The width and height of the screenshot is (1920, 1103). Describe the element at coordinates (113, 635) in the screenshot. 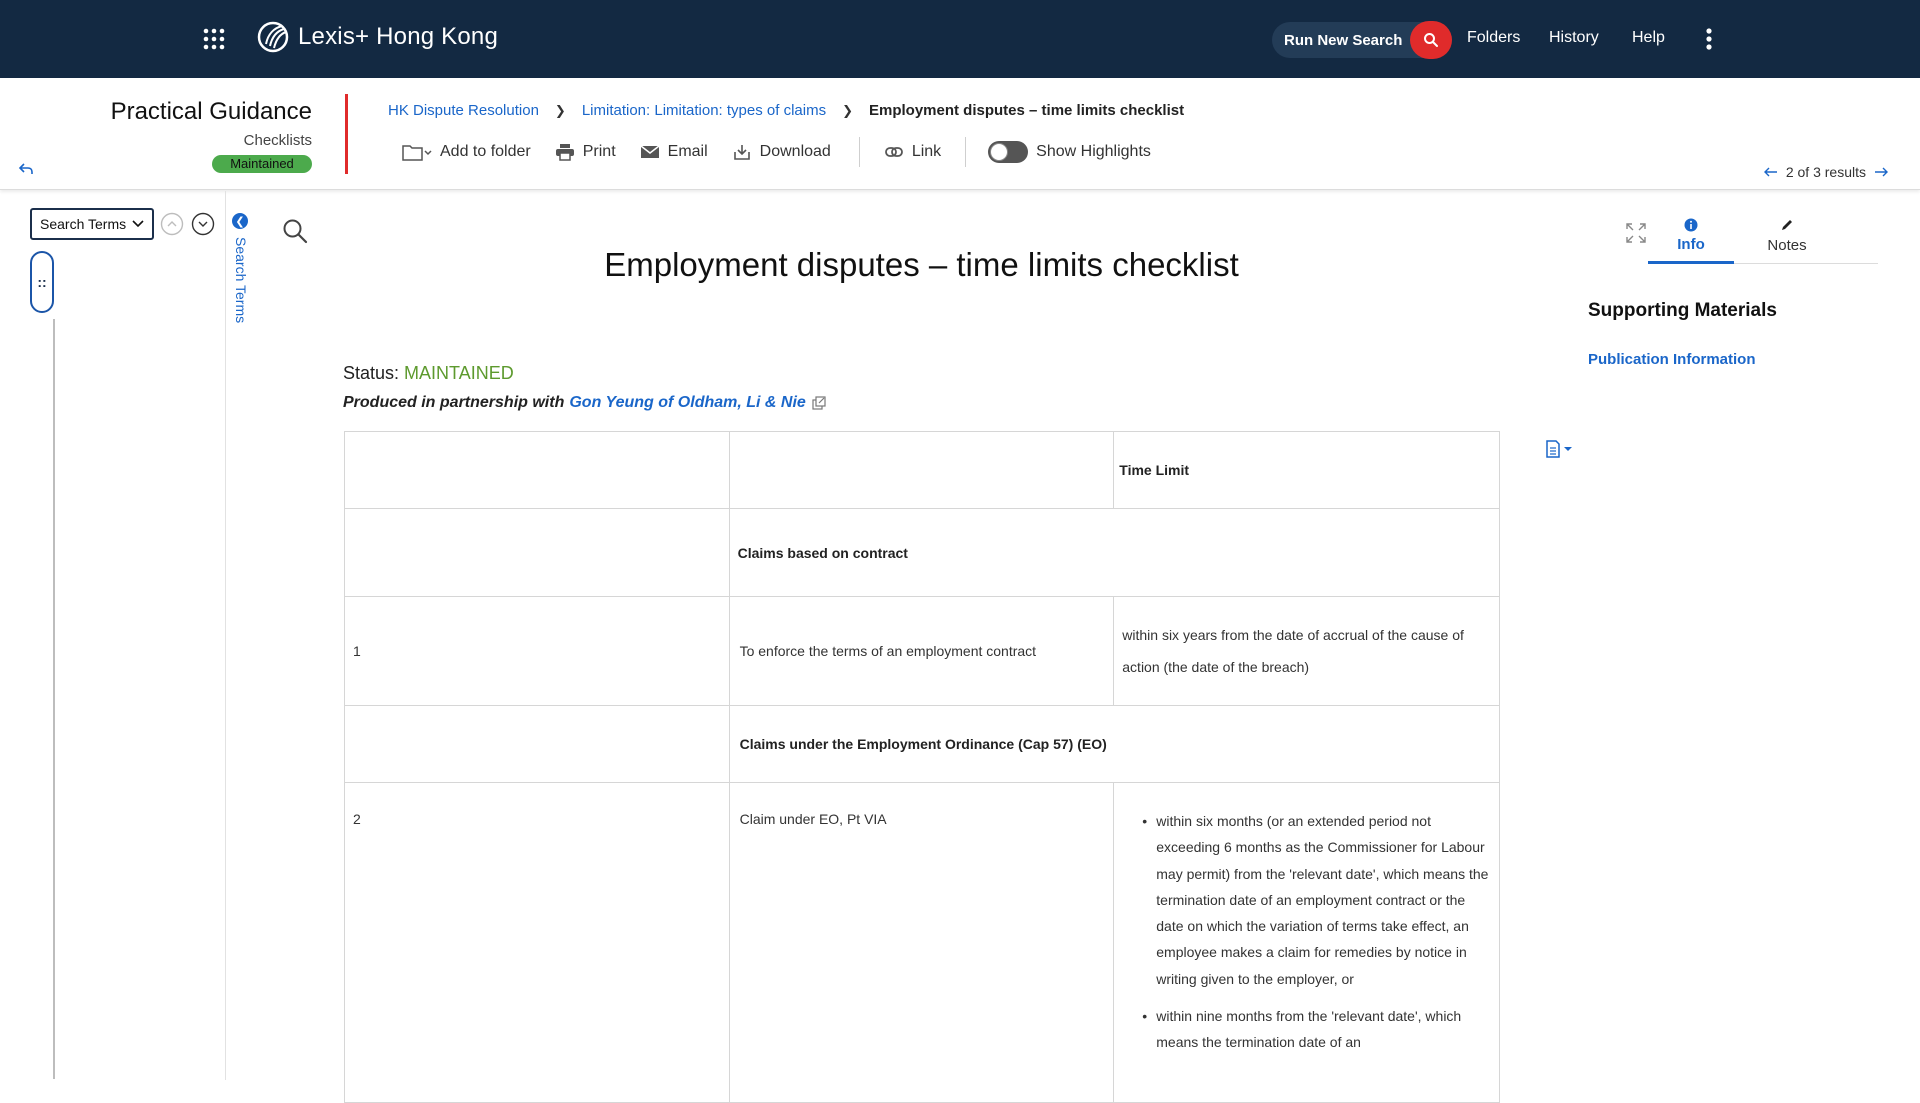

I see `search-terms-panel: Search Terms ::` at that location.